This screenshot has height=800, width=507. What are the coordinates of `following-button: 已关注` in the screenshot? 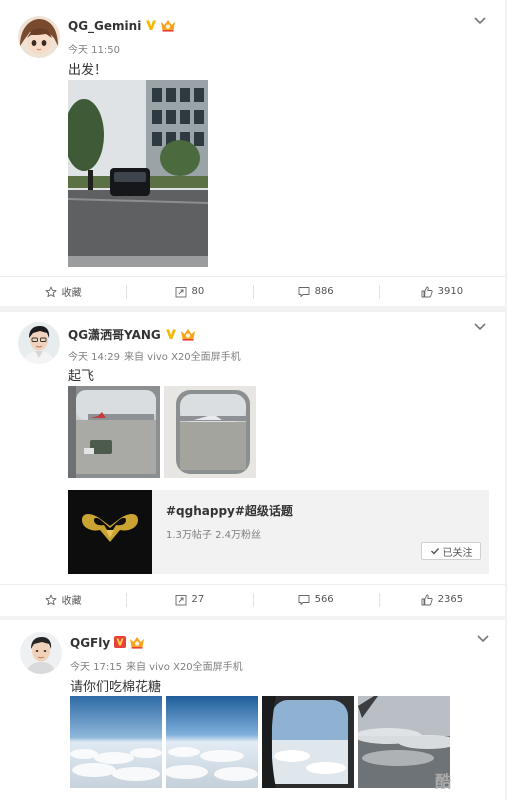 It's located at (451, 551).